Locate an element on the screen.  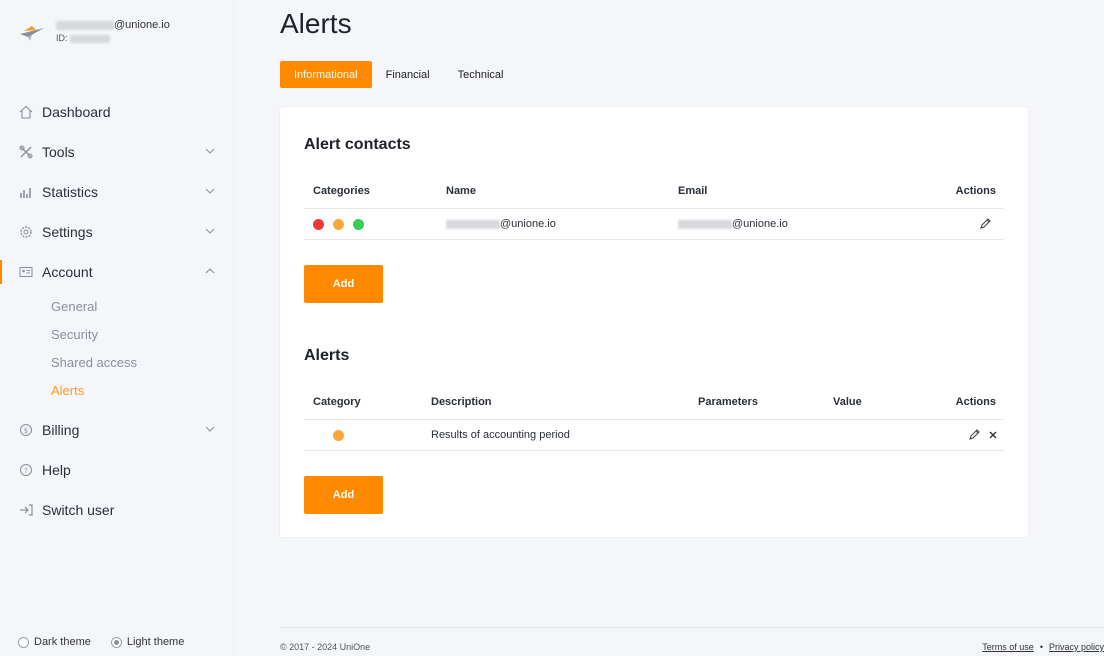
sidebar-item-label: Dashboard is located at coordinates (76, 112).